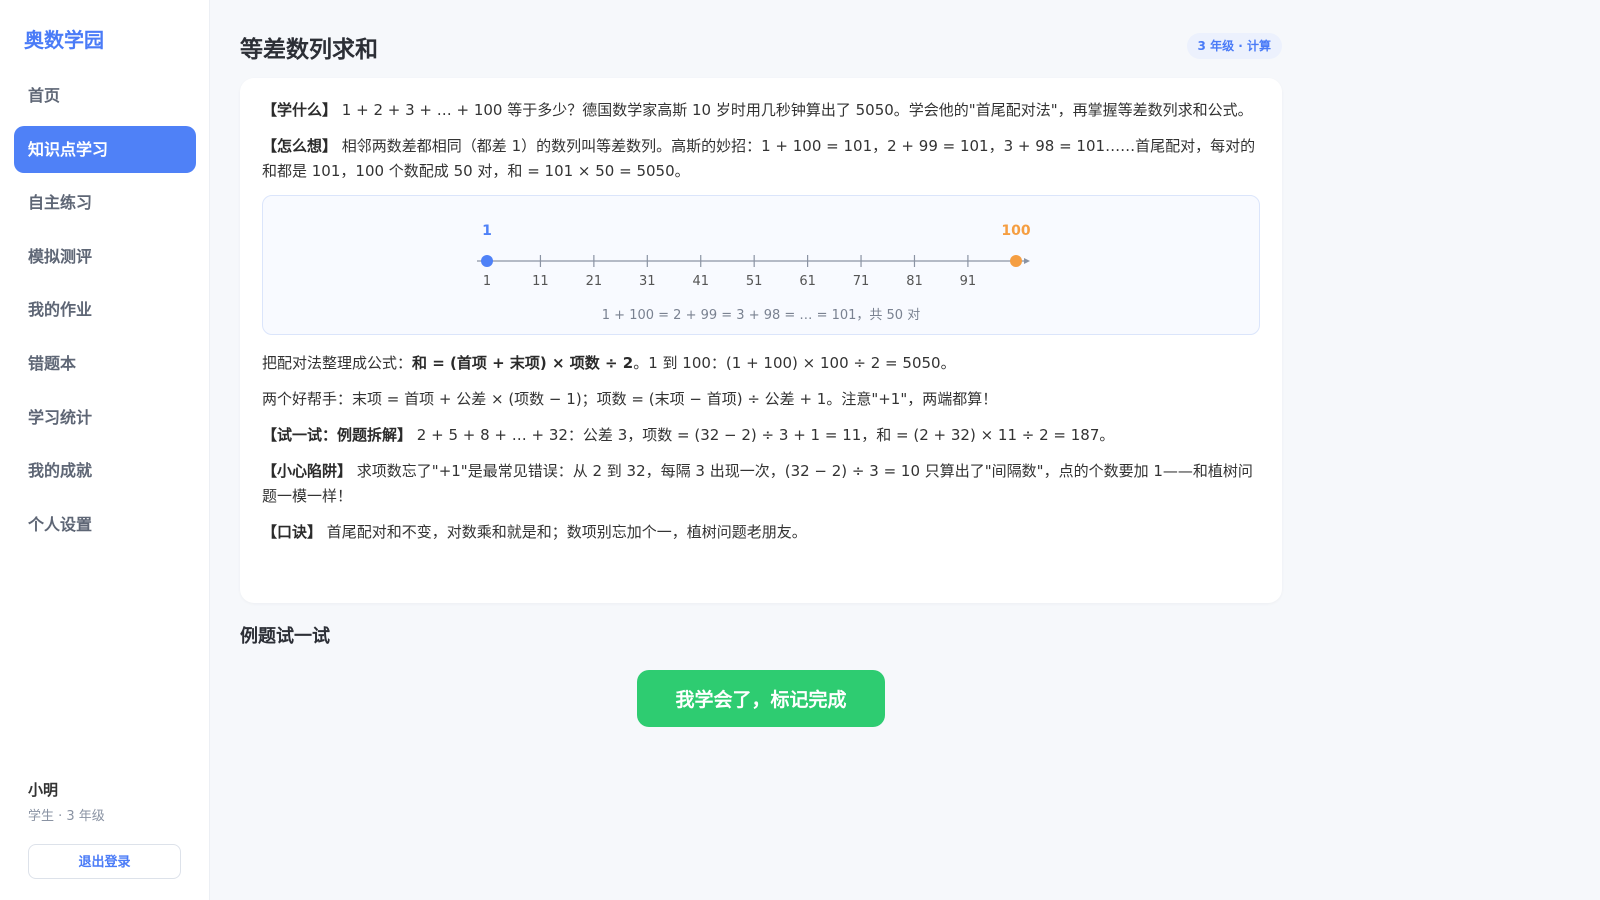 The width and height of the screenshot is (1600, 900). I want to click on number-line-tick-label: 11, so click(540, 281).